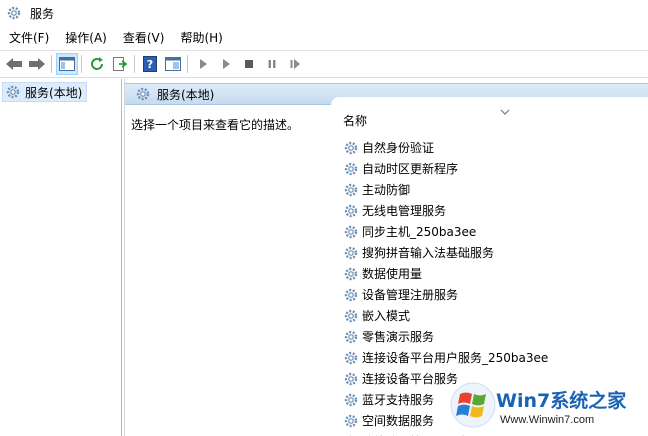 The image size is (648, 436). I want to click on service-name: 数据使用量, so click(392, 274).